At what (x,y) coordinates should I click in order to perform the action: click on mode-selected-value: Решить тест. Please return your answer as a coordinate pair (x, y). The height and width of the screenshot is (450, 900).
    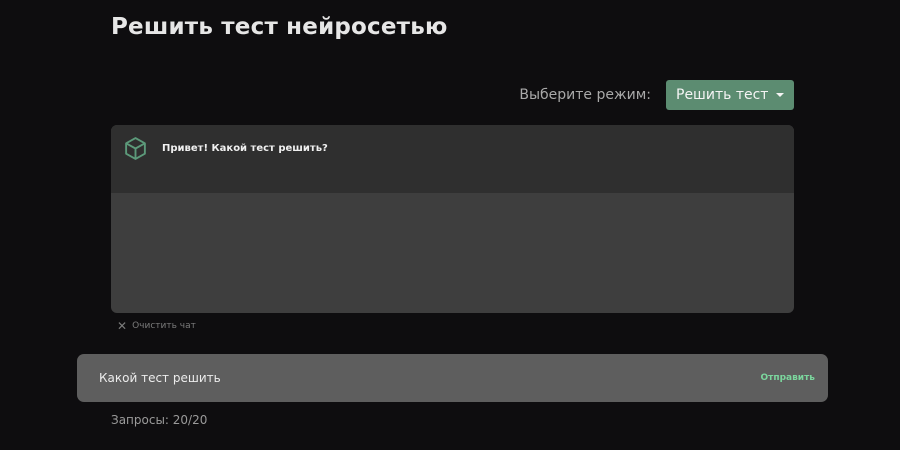
    Looking at the image, I should click on (722, 95).